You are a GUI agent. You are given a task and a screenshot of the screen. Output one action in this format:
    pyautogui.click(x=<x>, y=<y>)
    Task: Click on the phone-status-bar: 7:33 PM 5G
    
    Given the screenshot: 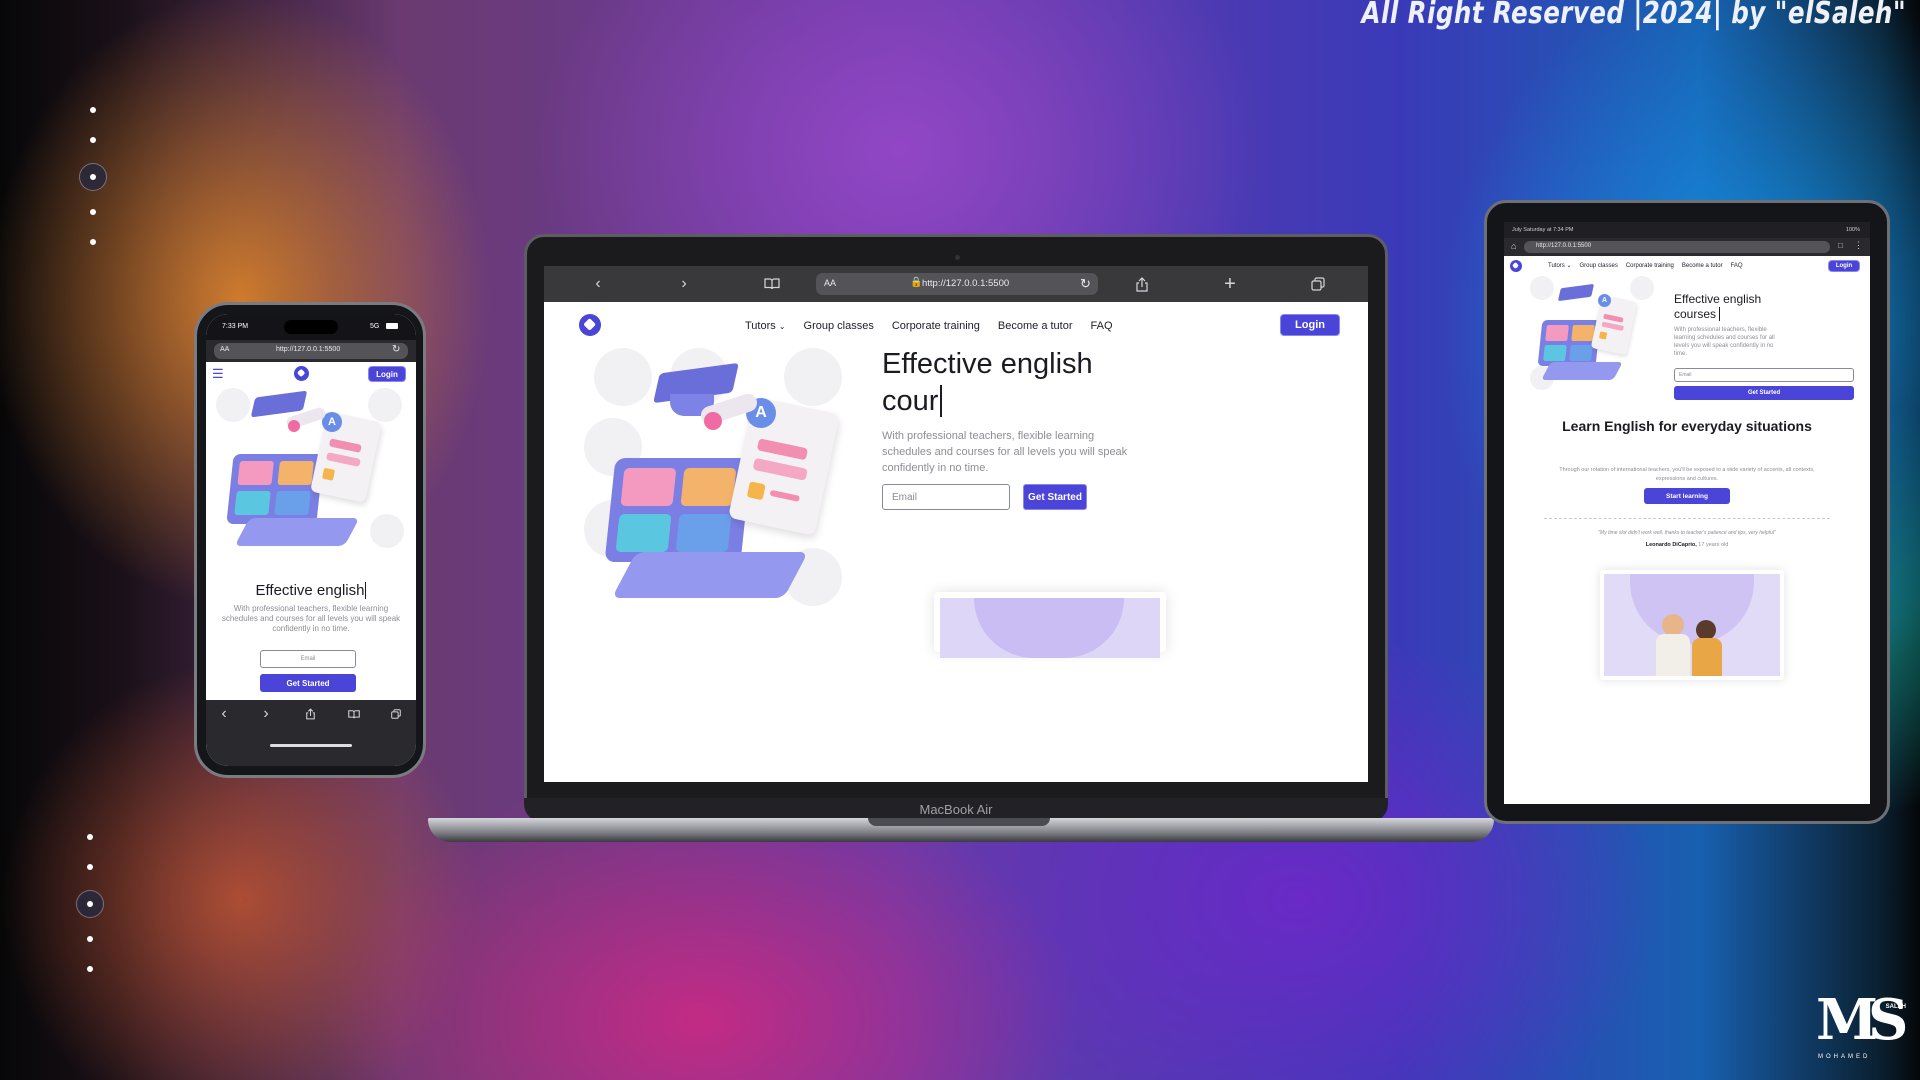 What is the action you would take?
    pyautogui.click(x=311, y=327)
    